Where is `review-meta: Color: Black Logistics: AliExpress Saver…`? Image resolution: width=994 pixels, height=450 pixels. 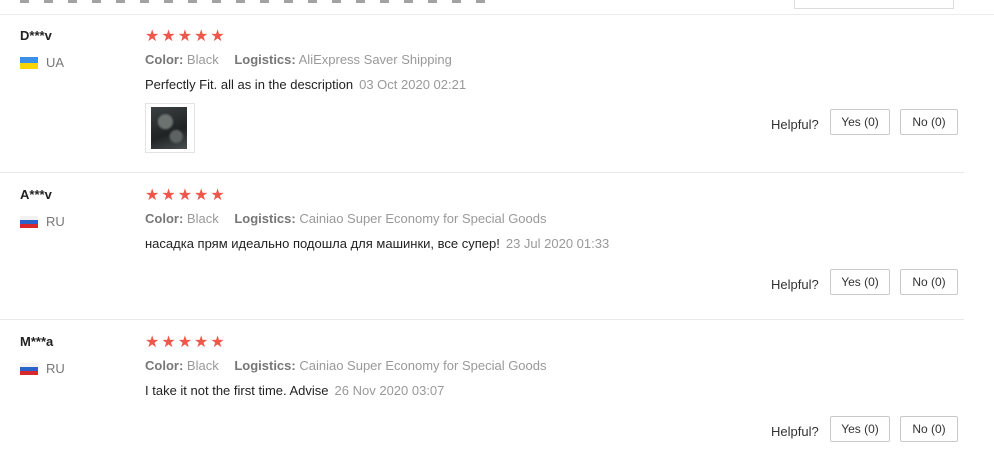 review-meta: Color: Black Logistics: AliExpress Saver… is located at coordinates (298, 59).